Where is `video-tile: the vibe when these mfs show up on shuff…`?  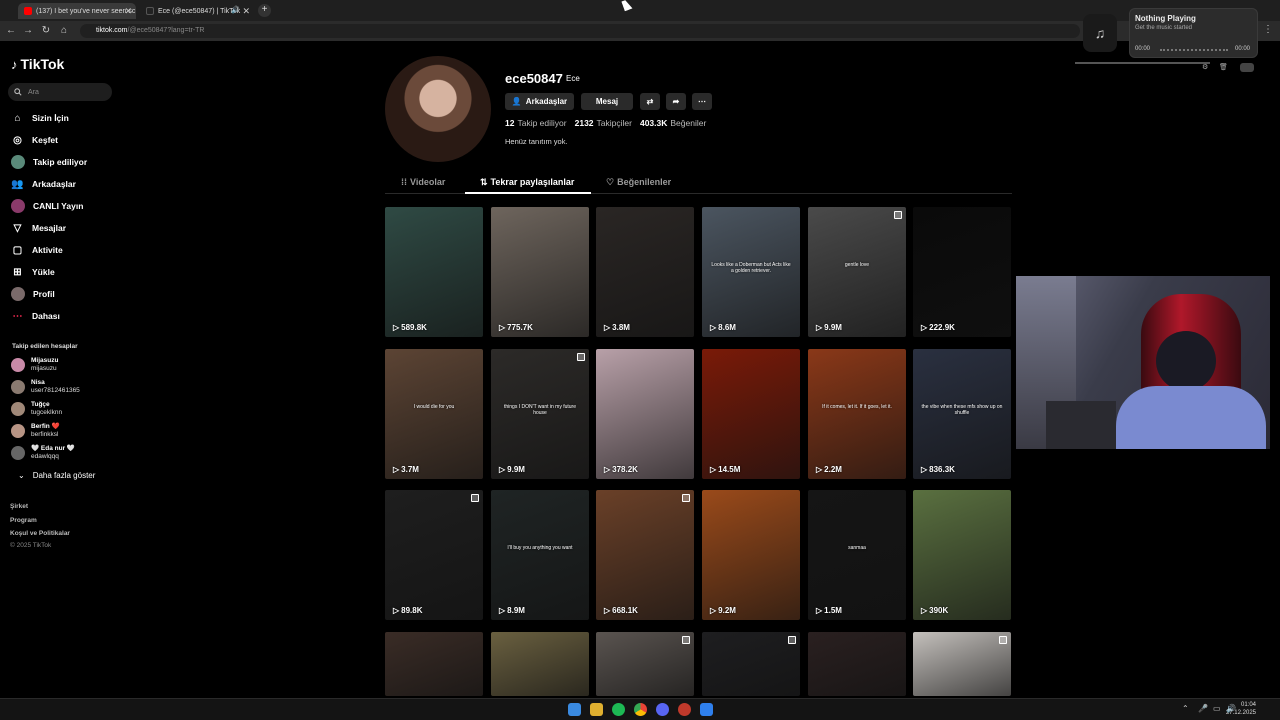 video-tile: the vibe when these mfs show up on shuff… is located at coordinates (962, 414).